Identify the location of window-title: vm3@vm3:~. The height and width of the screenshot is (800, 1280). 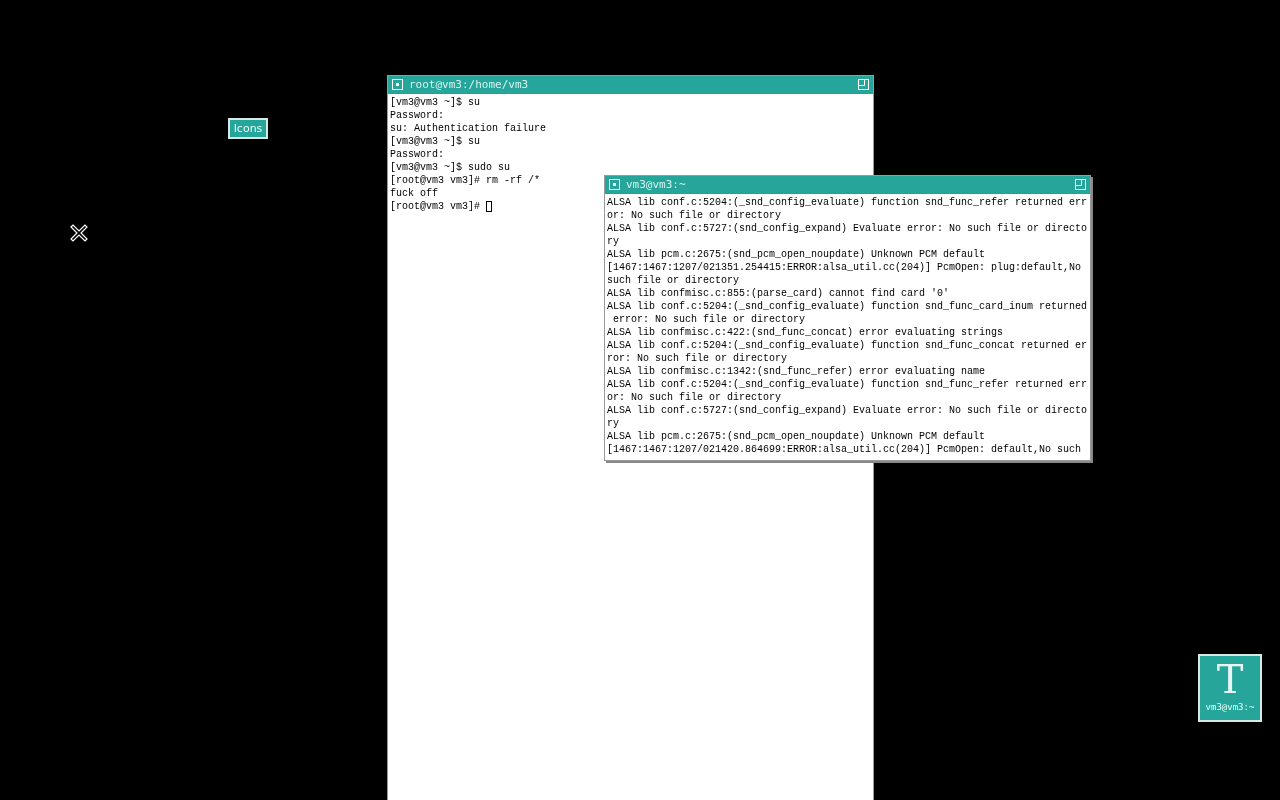
(656, 184).